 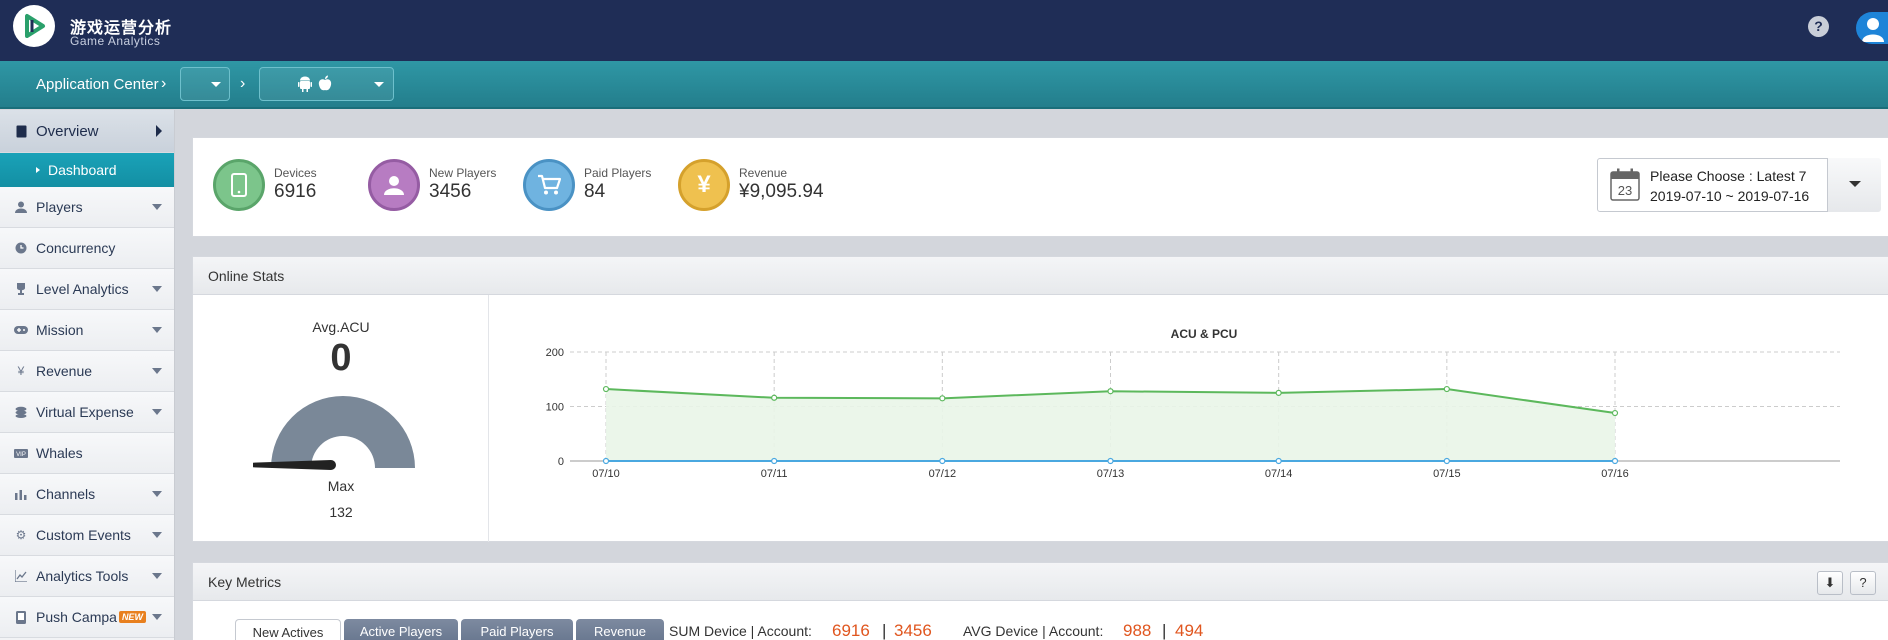 I want to click on apple-icon, so click(x=325, y=83).